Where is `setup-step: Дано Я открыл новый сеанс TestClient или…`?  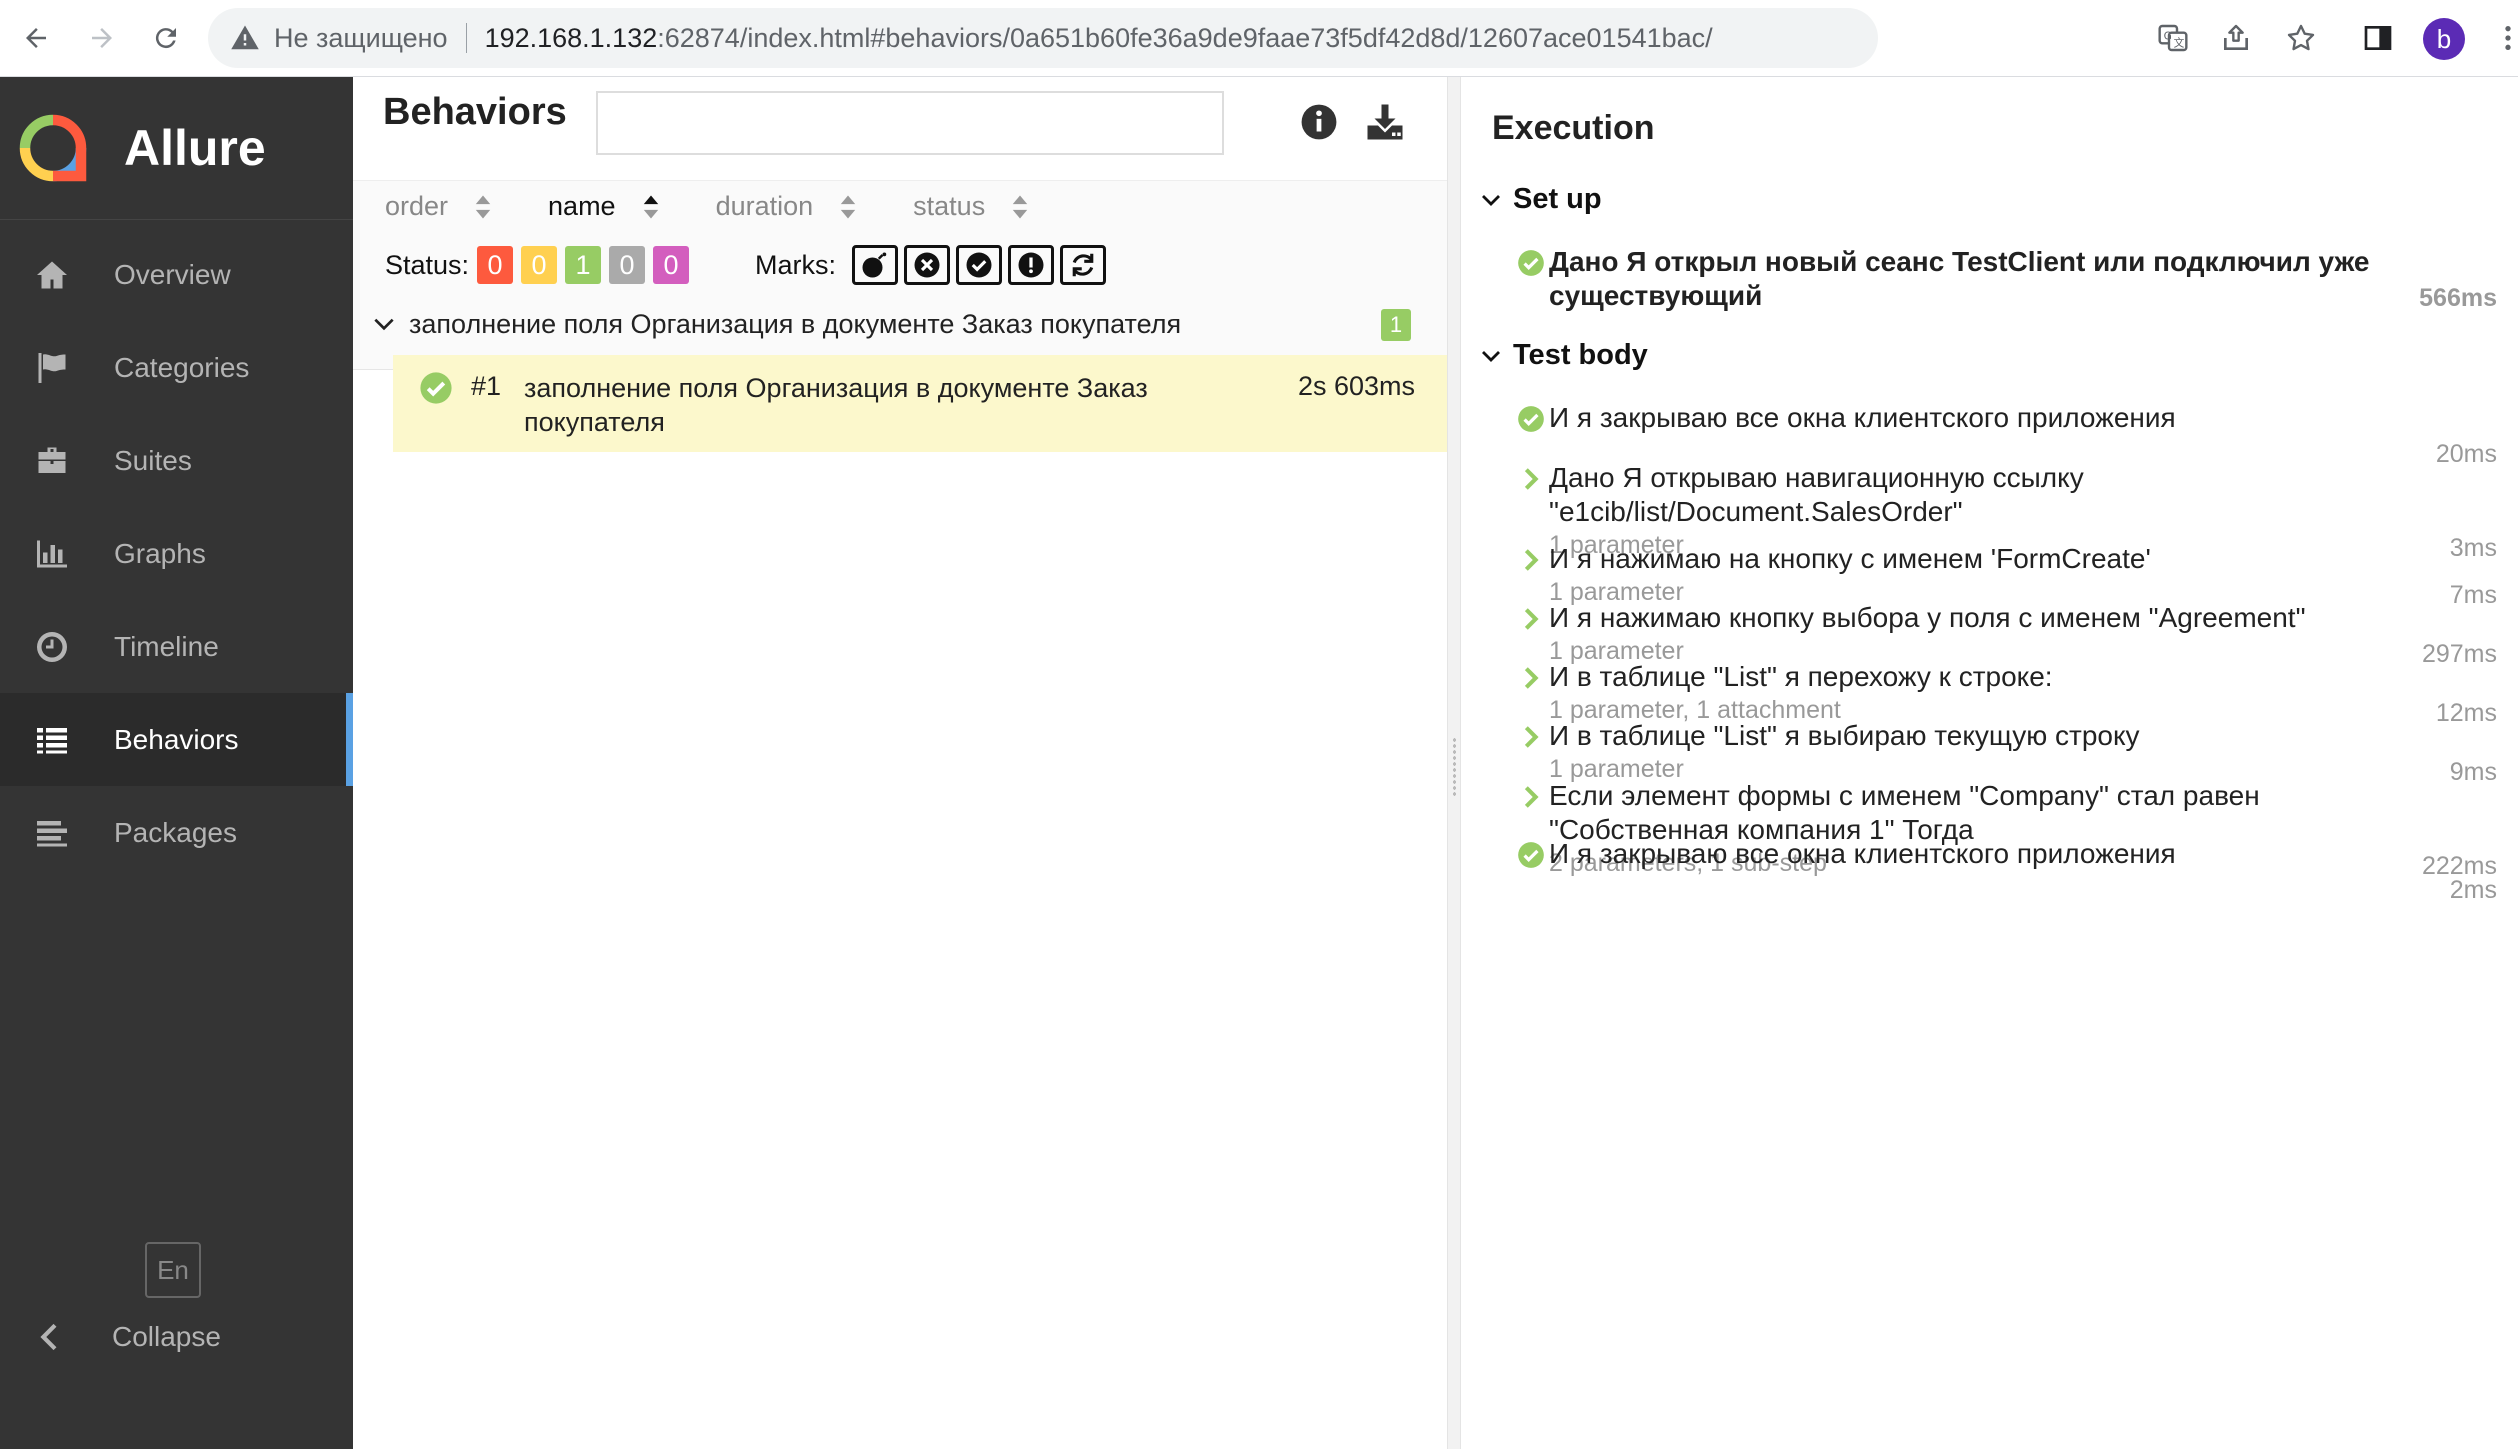 setup-step: Дано Я открыл новый сеанс TestClient или… is located at coordinates (2007, 280).